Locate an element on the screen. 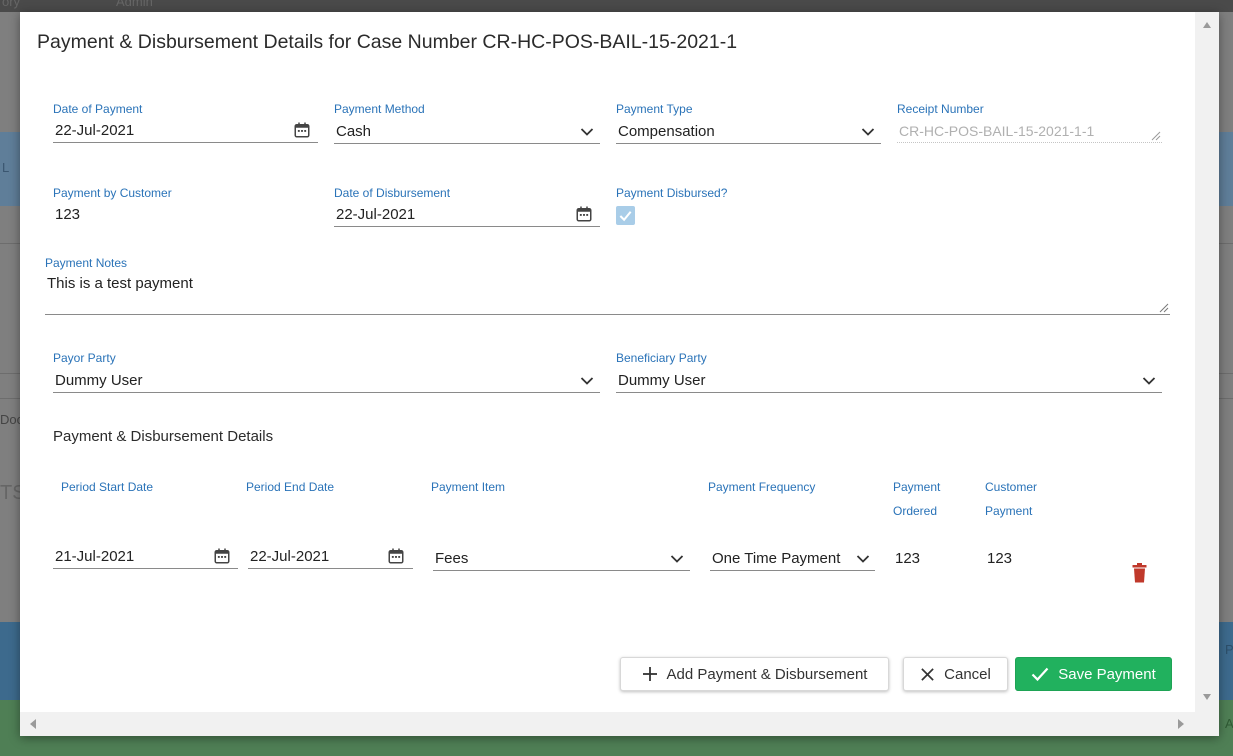 This screenshot has height=756, width=1233. payment-type-label: Payment Type is located at coordinates (654, 109).